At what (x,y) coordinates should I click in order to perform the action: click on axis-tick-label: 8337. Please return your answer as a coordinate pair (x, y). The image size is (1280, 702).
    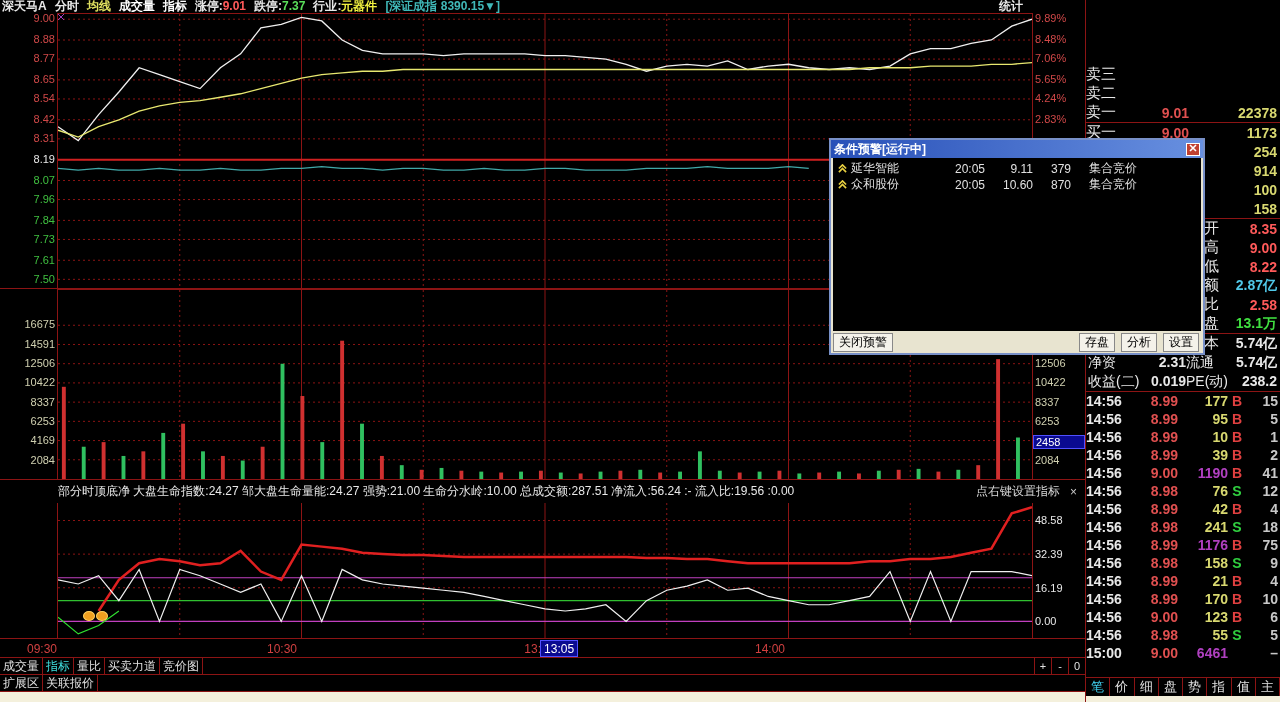
    Looking at the image, I should click on (42, 401).